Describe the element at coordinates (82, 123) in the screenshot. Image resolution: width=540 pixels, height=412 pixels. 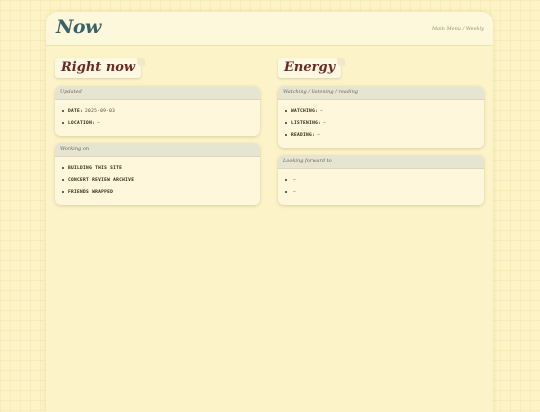
I see `item-label: Location:` at that location.